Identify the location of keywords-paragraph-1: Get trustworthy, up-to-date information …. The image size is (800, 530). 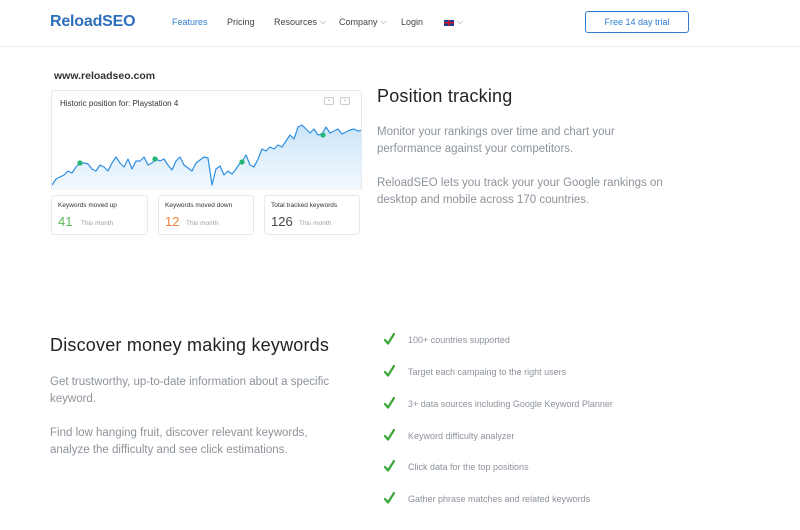
(190, 390).